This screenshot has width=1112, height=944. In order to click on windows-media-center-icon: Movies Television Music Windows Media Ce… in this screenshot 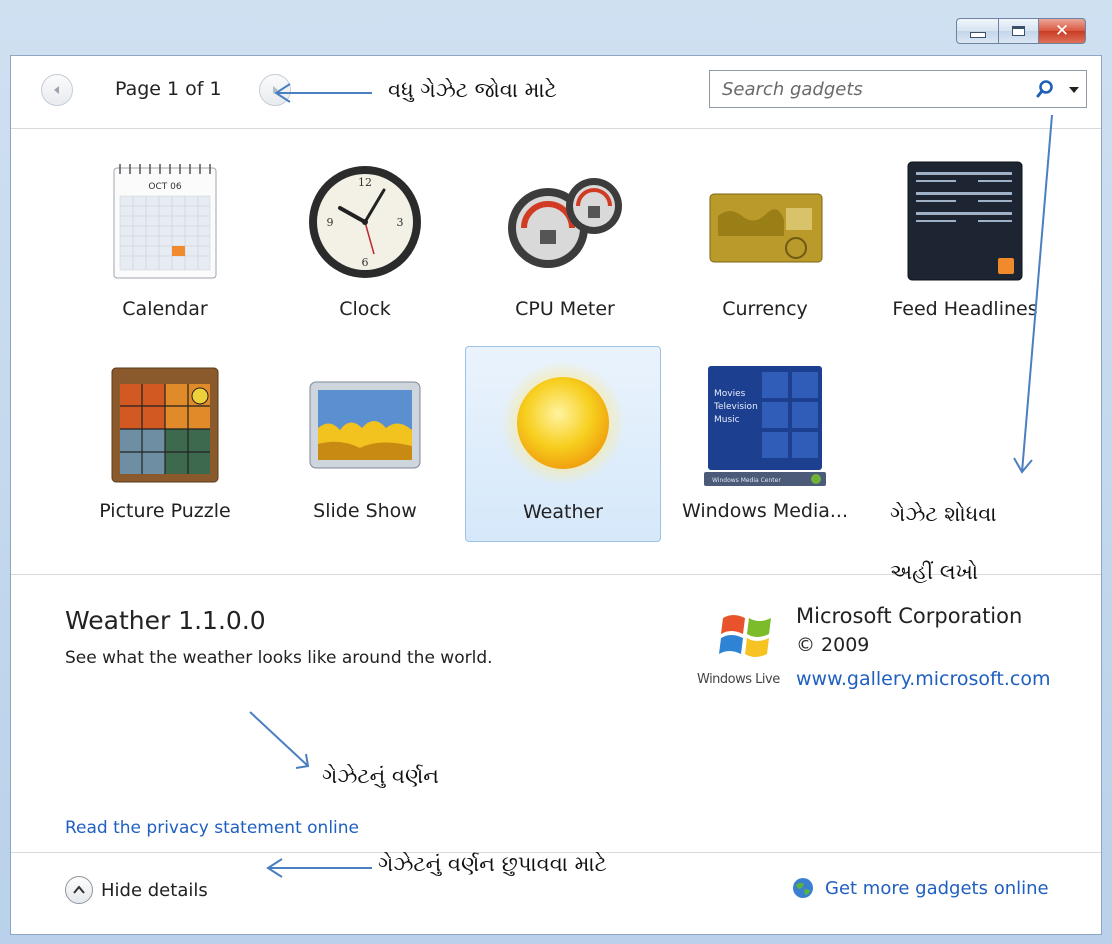, I will do `click(765, 426)`.